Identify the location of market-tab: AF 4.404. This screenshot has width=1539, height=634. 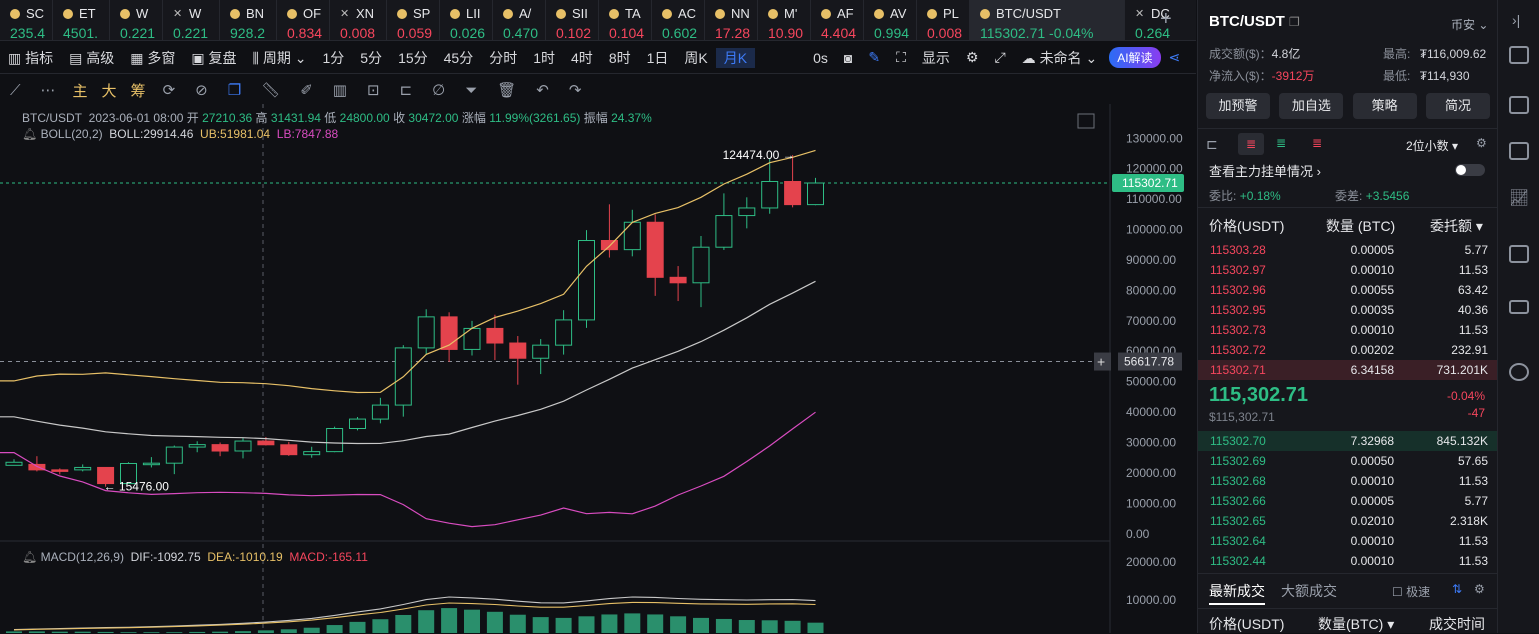
(837, 20).